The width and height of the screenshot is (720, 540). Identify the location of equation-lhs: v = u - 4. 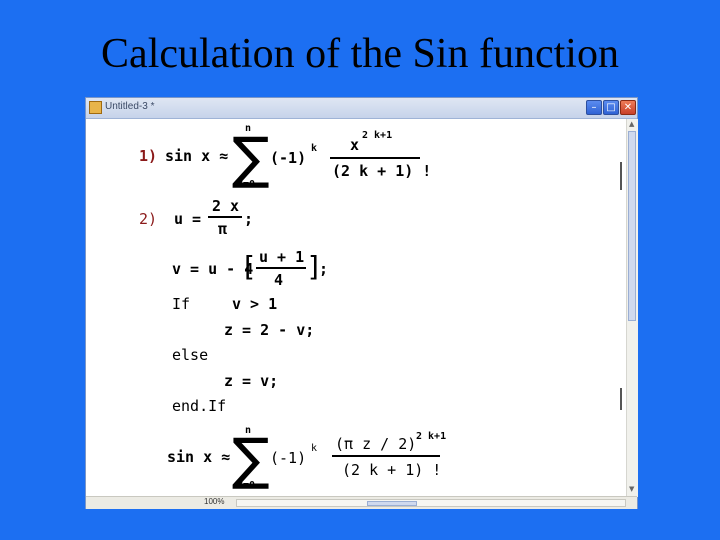
(213, 269).